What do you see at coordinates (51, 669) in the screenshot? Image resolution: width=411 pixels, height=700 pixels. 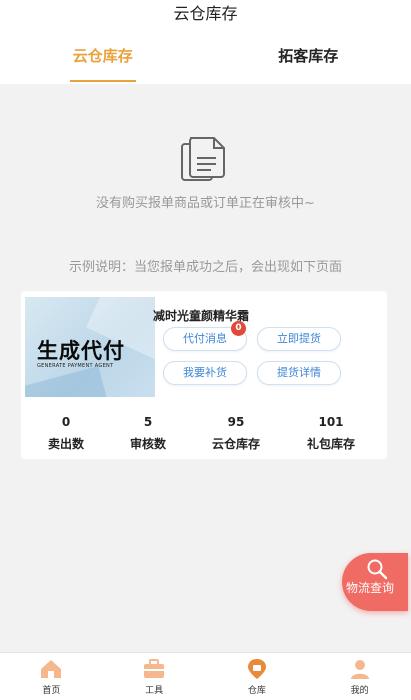 I see `home-icon` at bounding box center [51, 669].